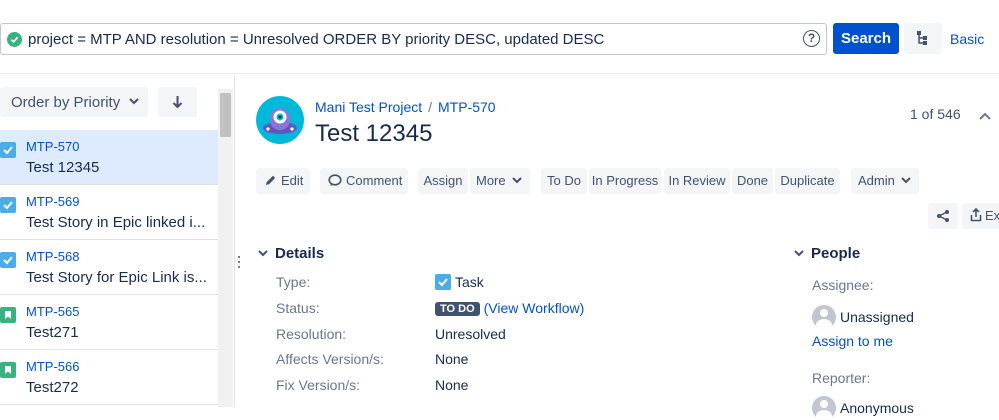 Image resolution: width=999 pixels, height=420 pixels. I want to click on details-heading: Details, so click(300, 253).